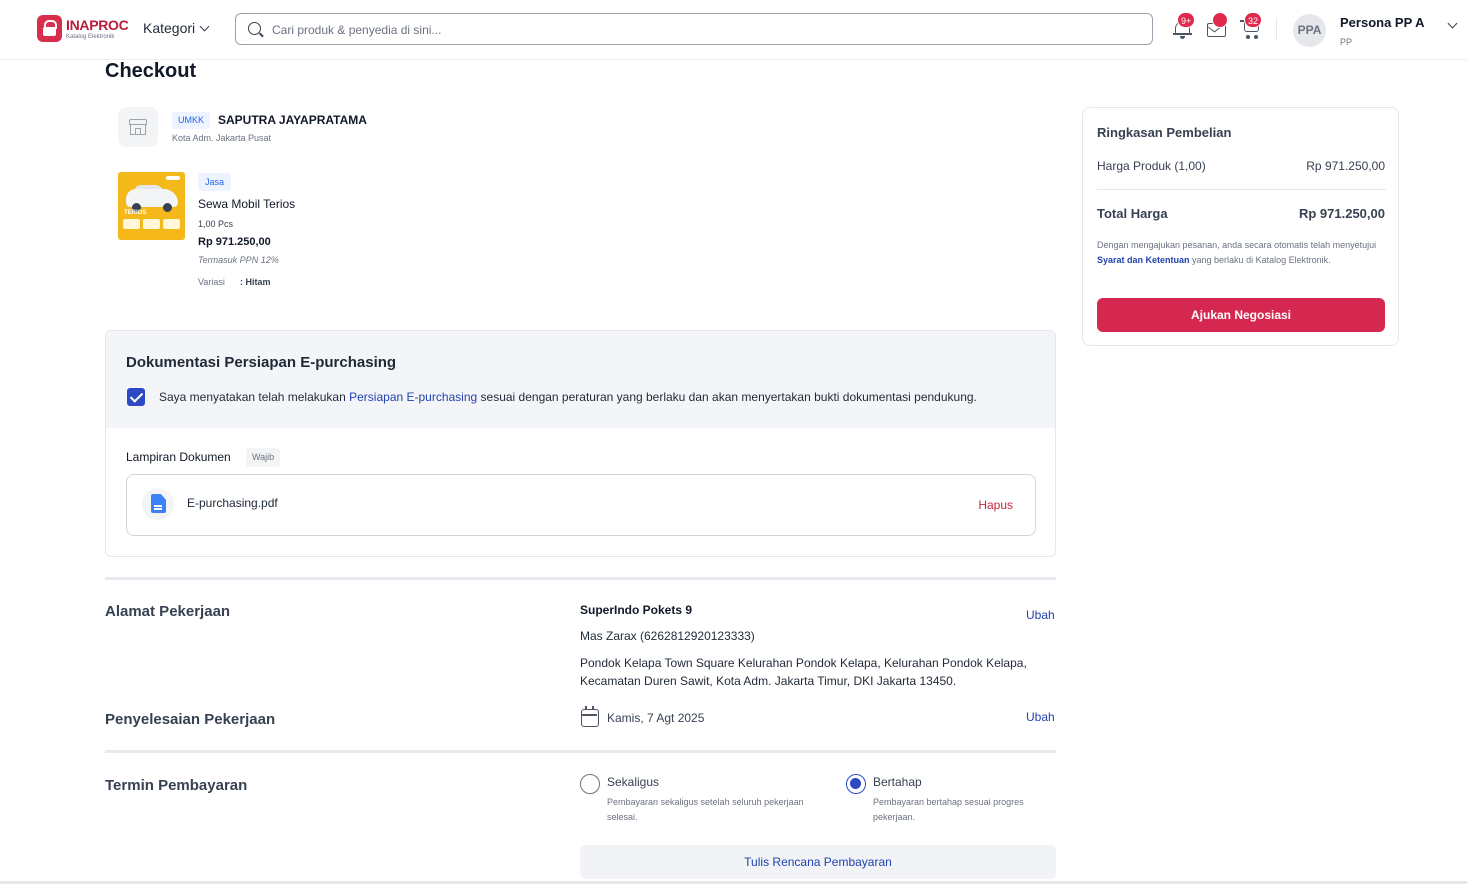 The width and height of the screenshot is (1467, 884). I want to click on kategori-dropdown: Kategori, so click(176, 28).